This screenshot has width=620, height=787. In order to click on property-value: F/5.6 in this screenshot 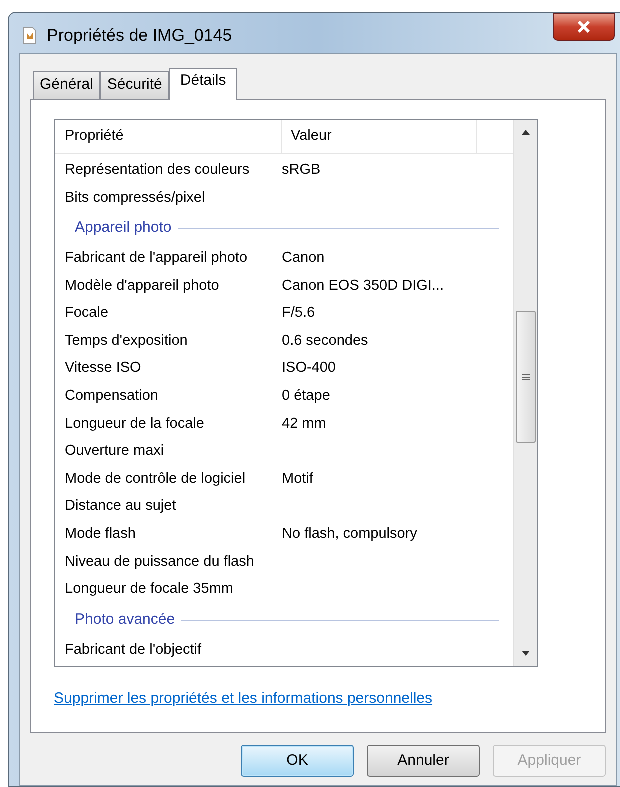, I will do `click(299, 314)`.